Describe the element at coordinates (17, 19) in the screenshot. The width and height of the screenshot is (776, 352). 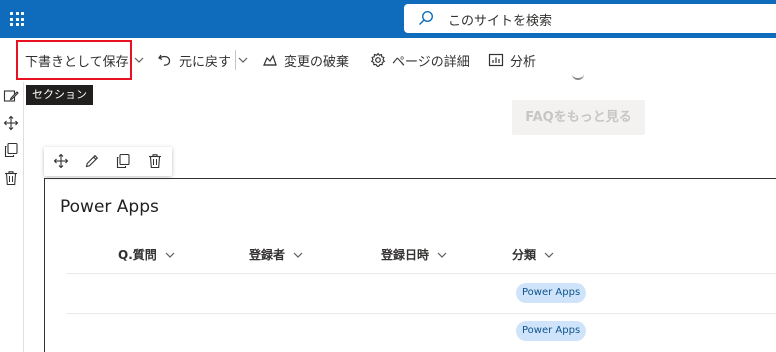
I see `app-launcher-waffle-icon` at that location.